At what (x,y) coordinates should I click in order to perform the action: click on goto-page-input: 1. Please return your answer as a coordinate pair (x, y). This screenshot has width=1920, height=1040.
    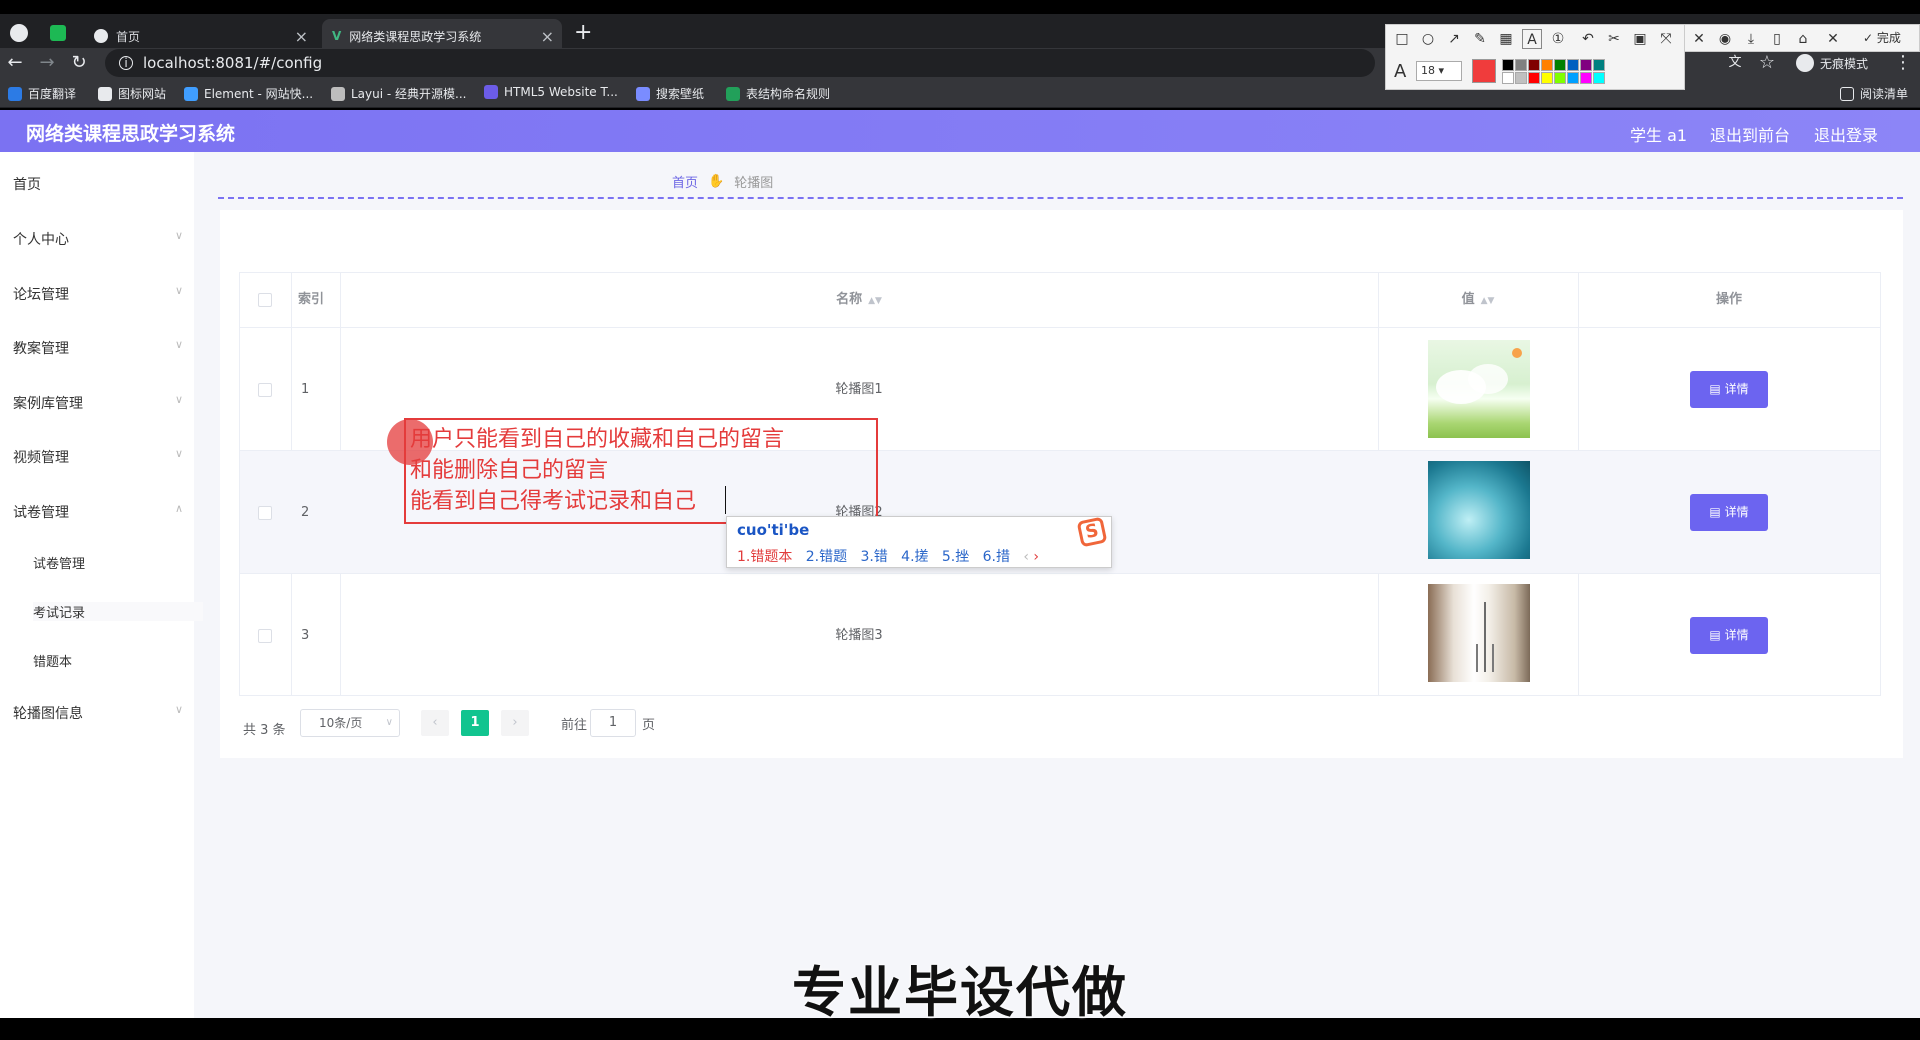
    Looking at the image, I should click on (613, 723).